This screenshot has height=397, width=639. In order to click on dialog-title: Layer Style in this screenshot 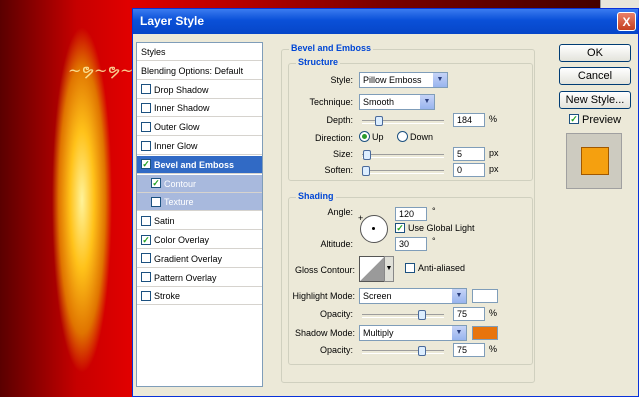, I will do `click(172, 21)`.